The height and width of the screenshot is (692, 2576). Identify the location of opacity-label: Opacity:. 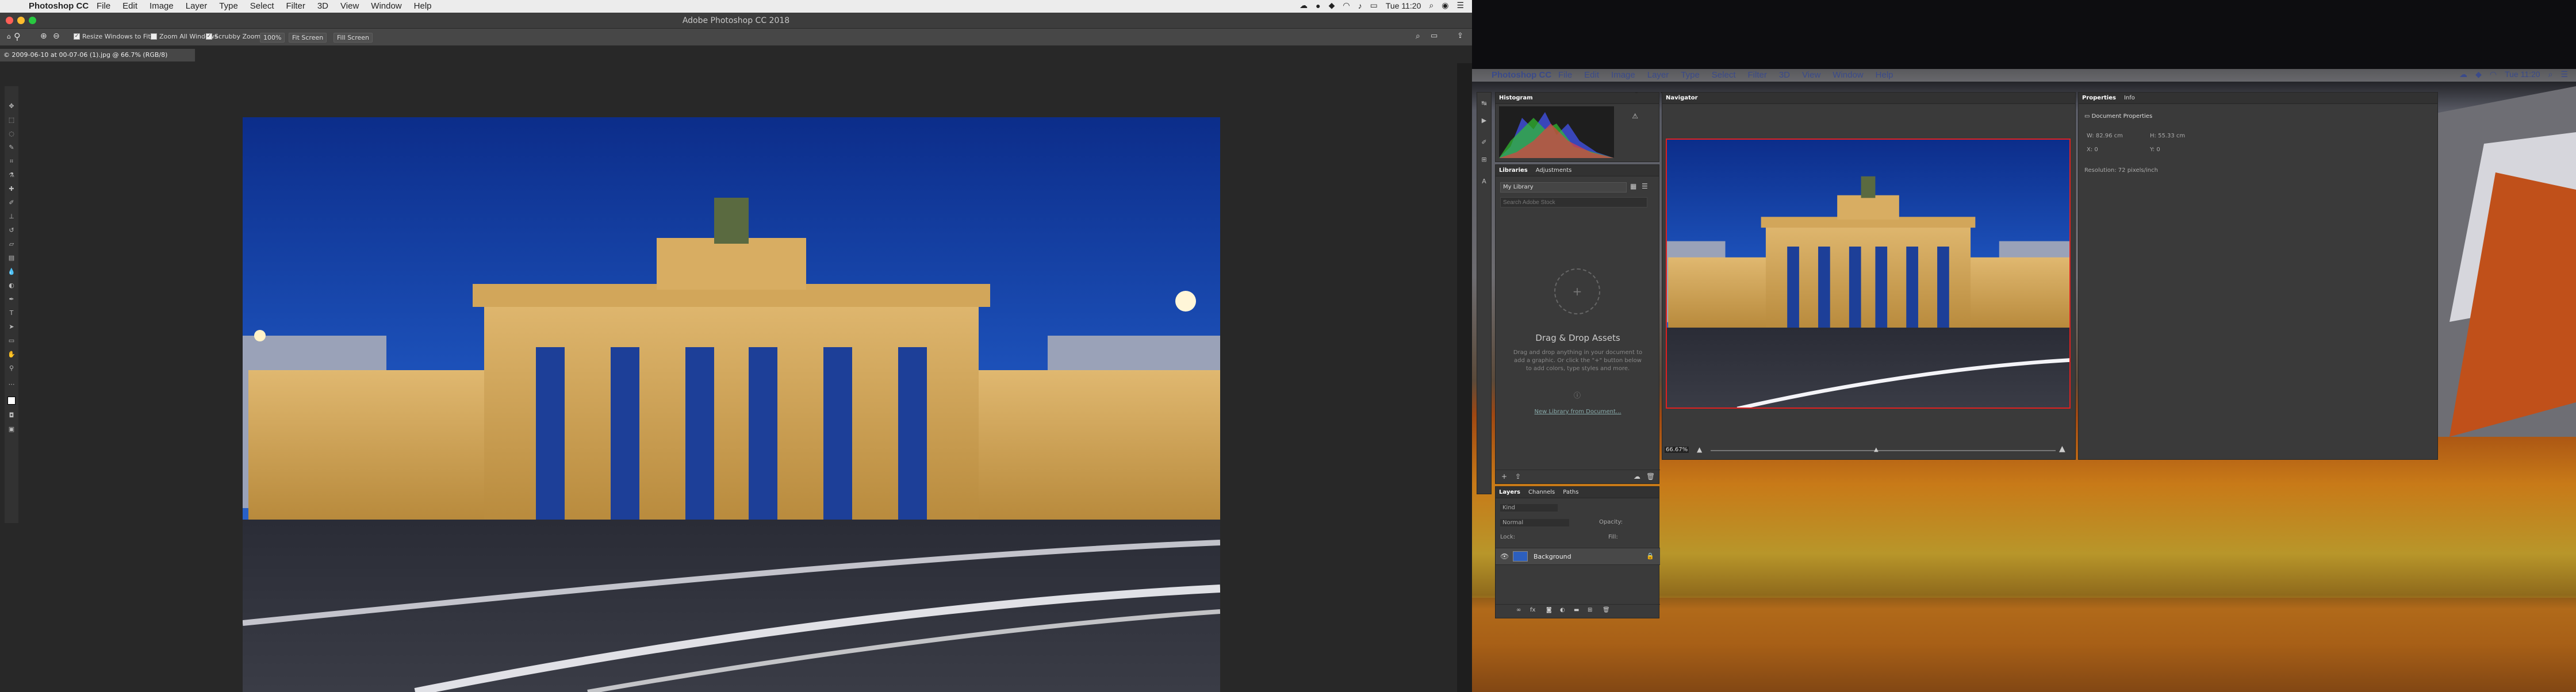
(1611, 522).